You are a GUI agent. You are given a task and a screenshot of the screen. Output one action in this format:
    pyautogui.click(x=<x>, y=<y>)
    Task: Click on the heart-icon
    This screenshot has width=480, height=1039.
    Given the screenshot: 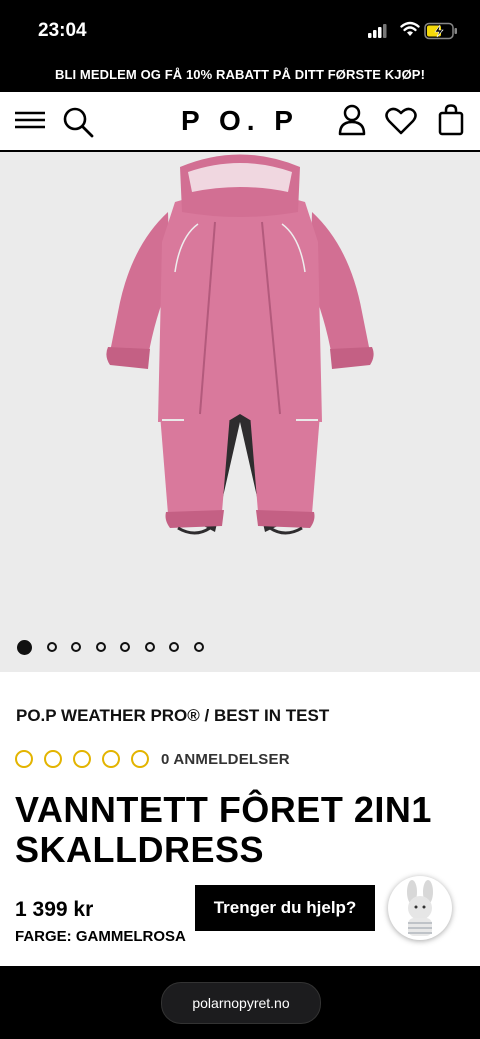 What is the action you would take?
    pyautogui.click(x=401, y=121)
    